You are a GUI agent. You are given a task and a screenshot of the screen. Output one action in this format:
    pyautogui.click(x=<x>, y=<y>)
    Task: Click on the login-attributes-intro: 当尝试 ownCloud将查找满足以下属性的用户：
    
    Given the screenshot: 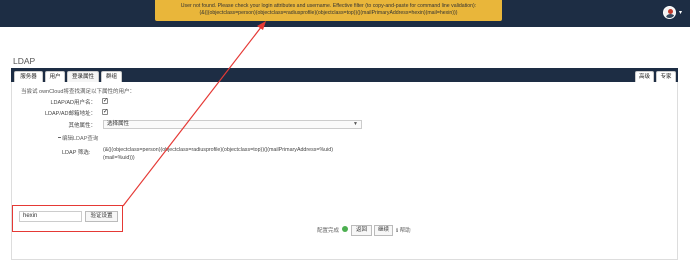 What is the action you would take?
    pyautogui.click(x=78, y=92)
    